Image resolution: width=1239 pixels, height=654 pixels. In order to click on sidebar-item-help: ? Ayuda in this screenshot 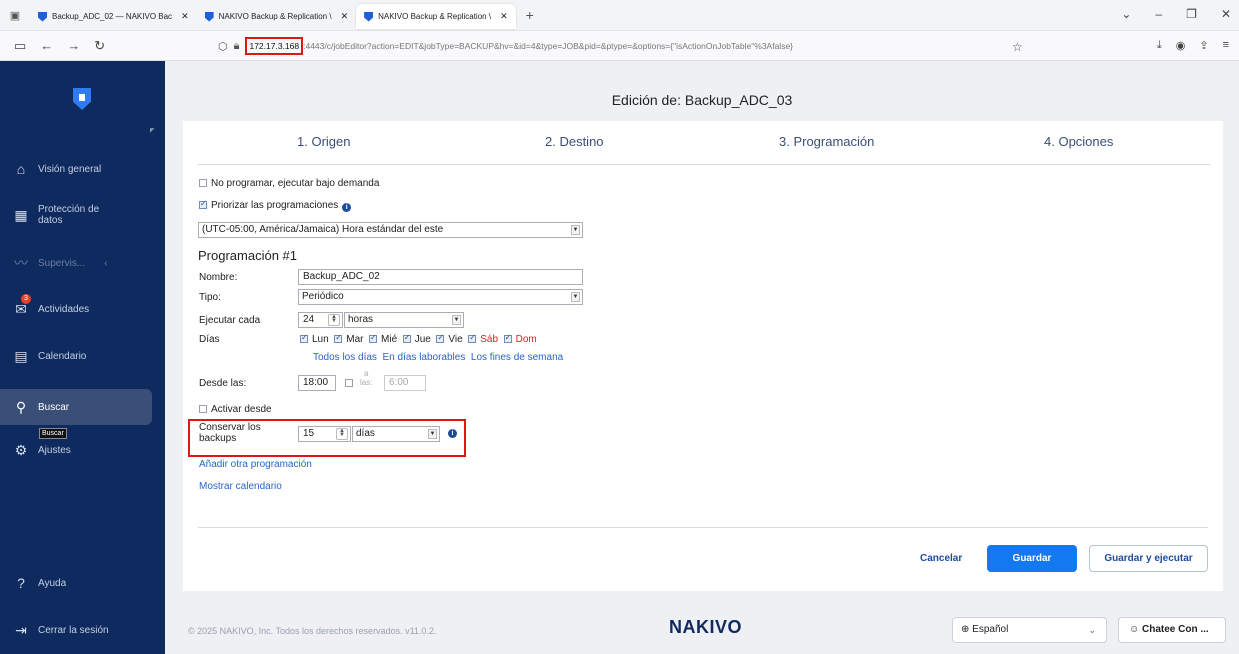, I will do `click(76, 583)`.